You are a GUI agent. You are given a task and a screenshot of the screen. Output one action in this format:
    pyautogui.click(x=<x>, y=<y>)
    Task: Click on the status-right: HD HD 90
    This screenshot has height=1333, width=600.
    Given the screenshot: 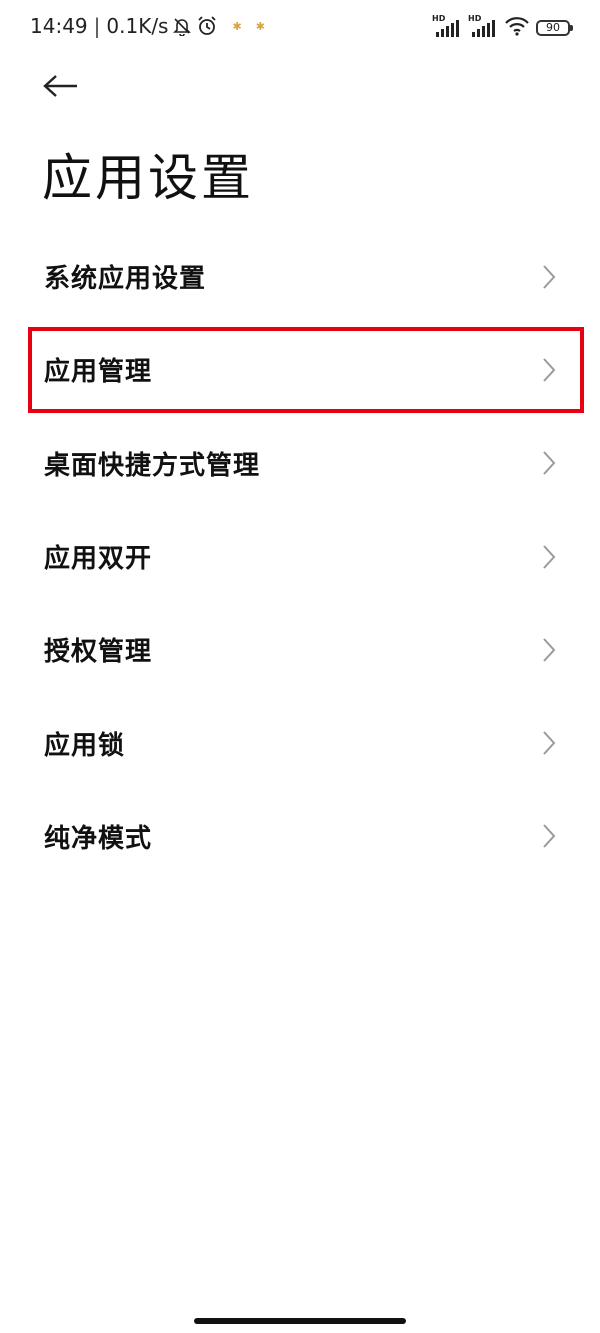 What is the action you would take?
    pyautogui.click(x=502, y=27)
    